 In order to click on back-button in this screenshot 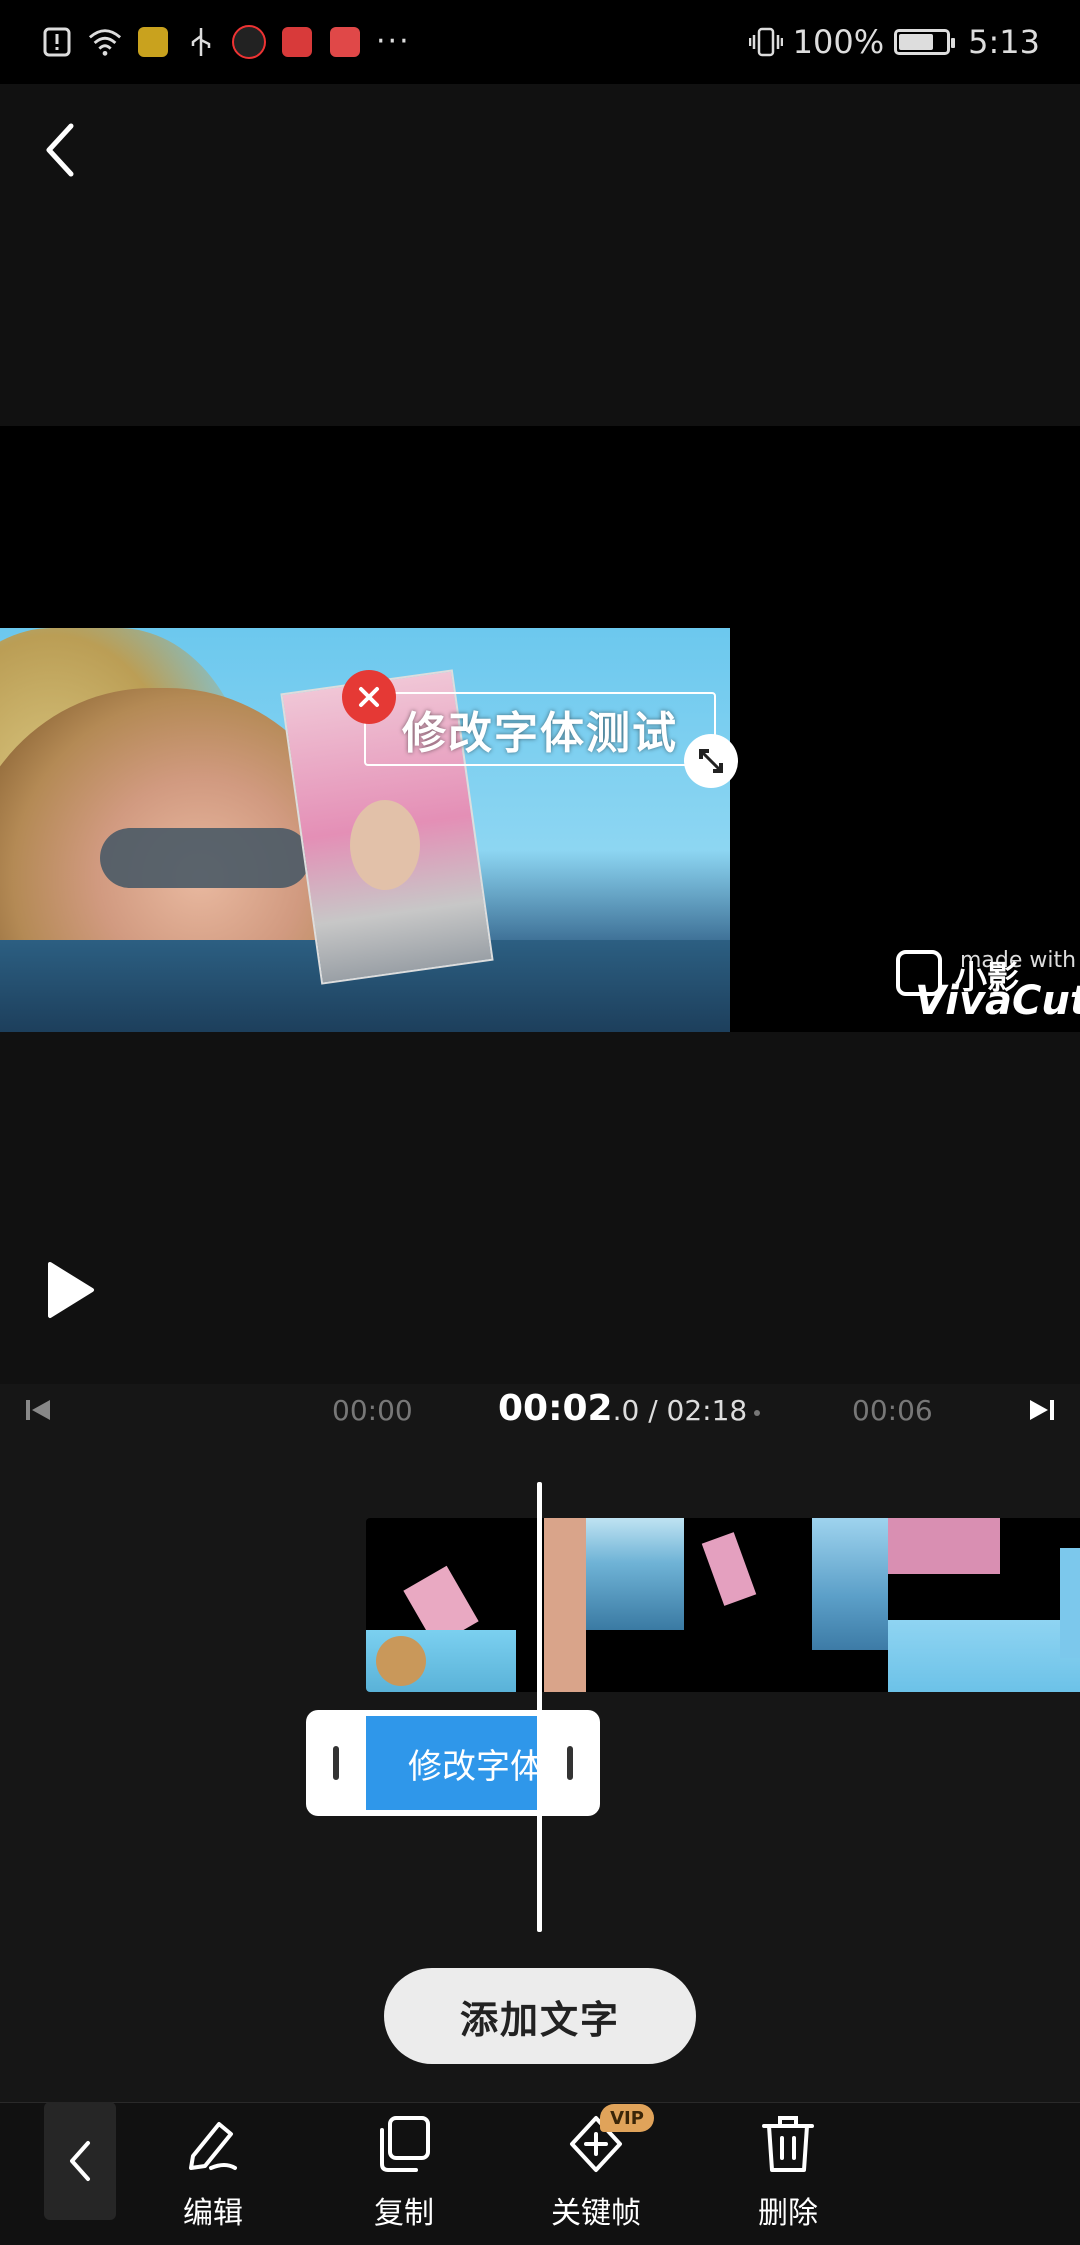, I will do `click(60, 150)`.